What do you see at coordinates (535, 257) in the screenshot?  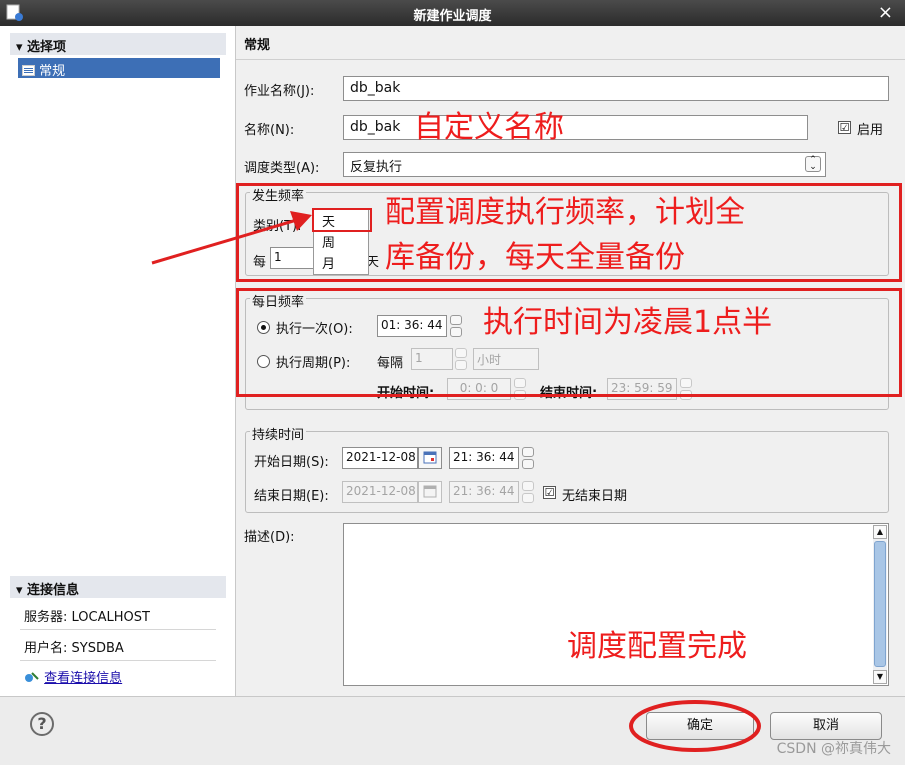 I see `annotation-frequency-line2: 库备份，每天全量备份` at bounding box center [535, 257].